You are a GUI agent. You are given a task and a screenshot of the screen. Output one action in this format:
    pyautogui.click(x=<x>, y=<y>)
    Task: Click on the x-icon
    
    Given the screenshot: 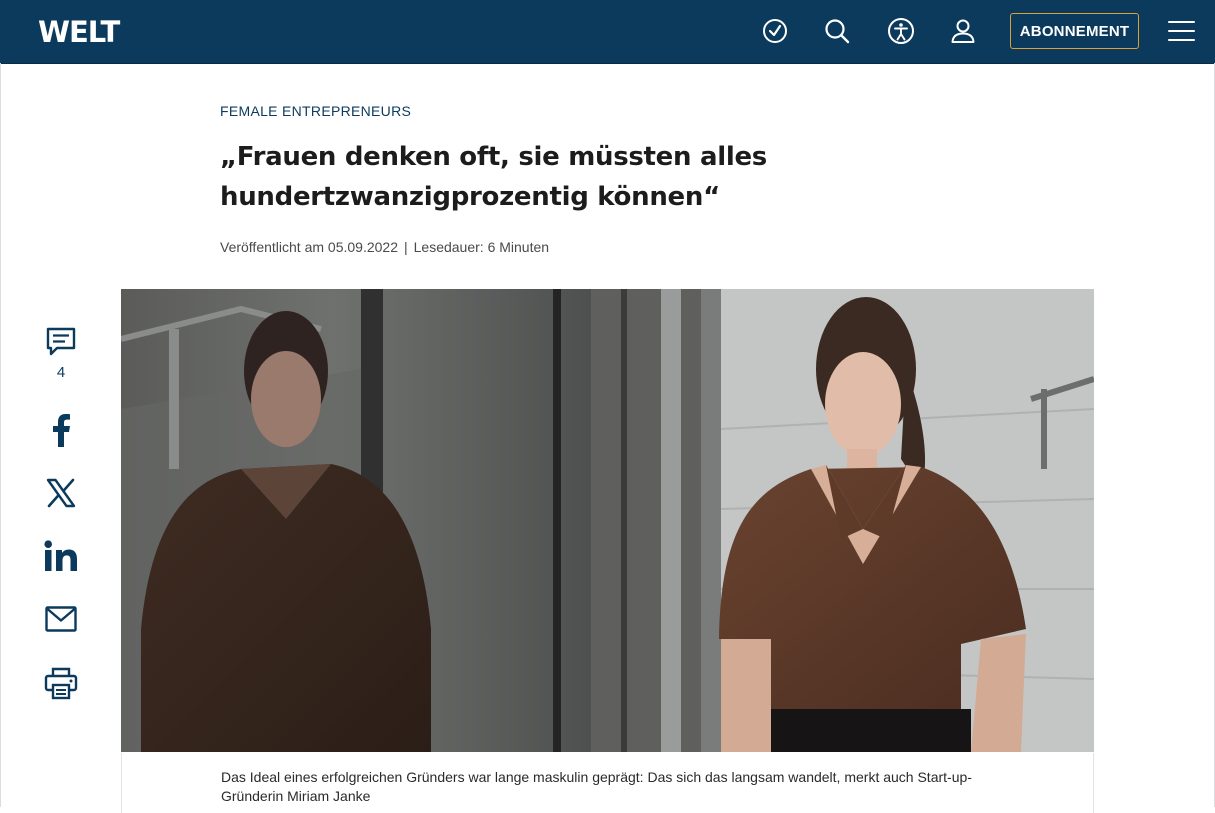 What is the action you would take?
    pyautogui.click(x=61, y=493)
    